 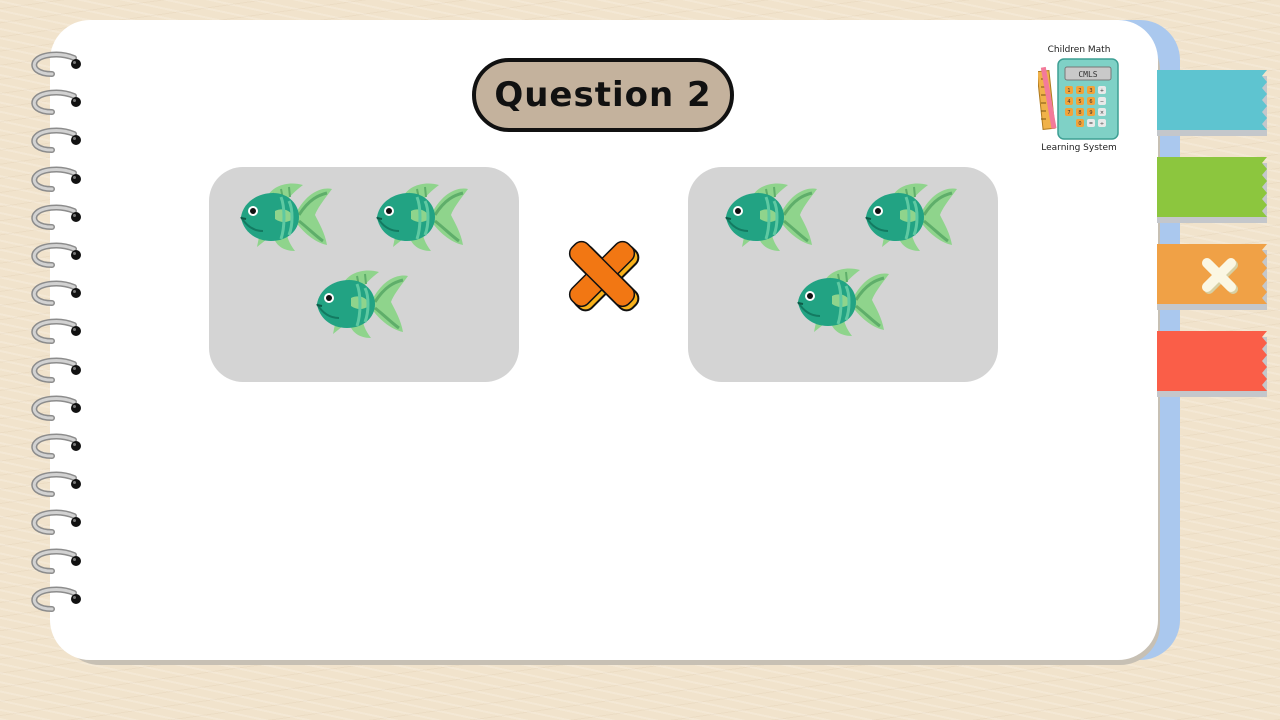 I want to click on question-title-pill: Question 2, so click(x=603, y=95).